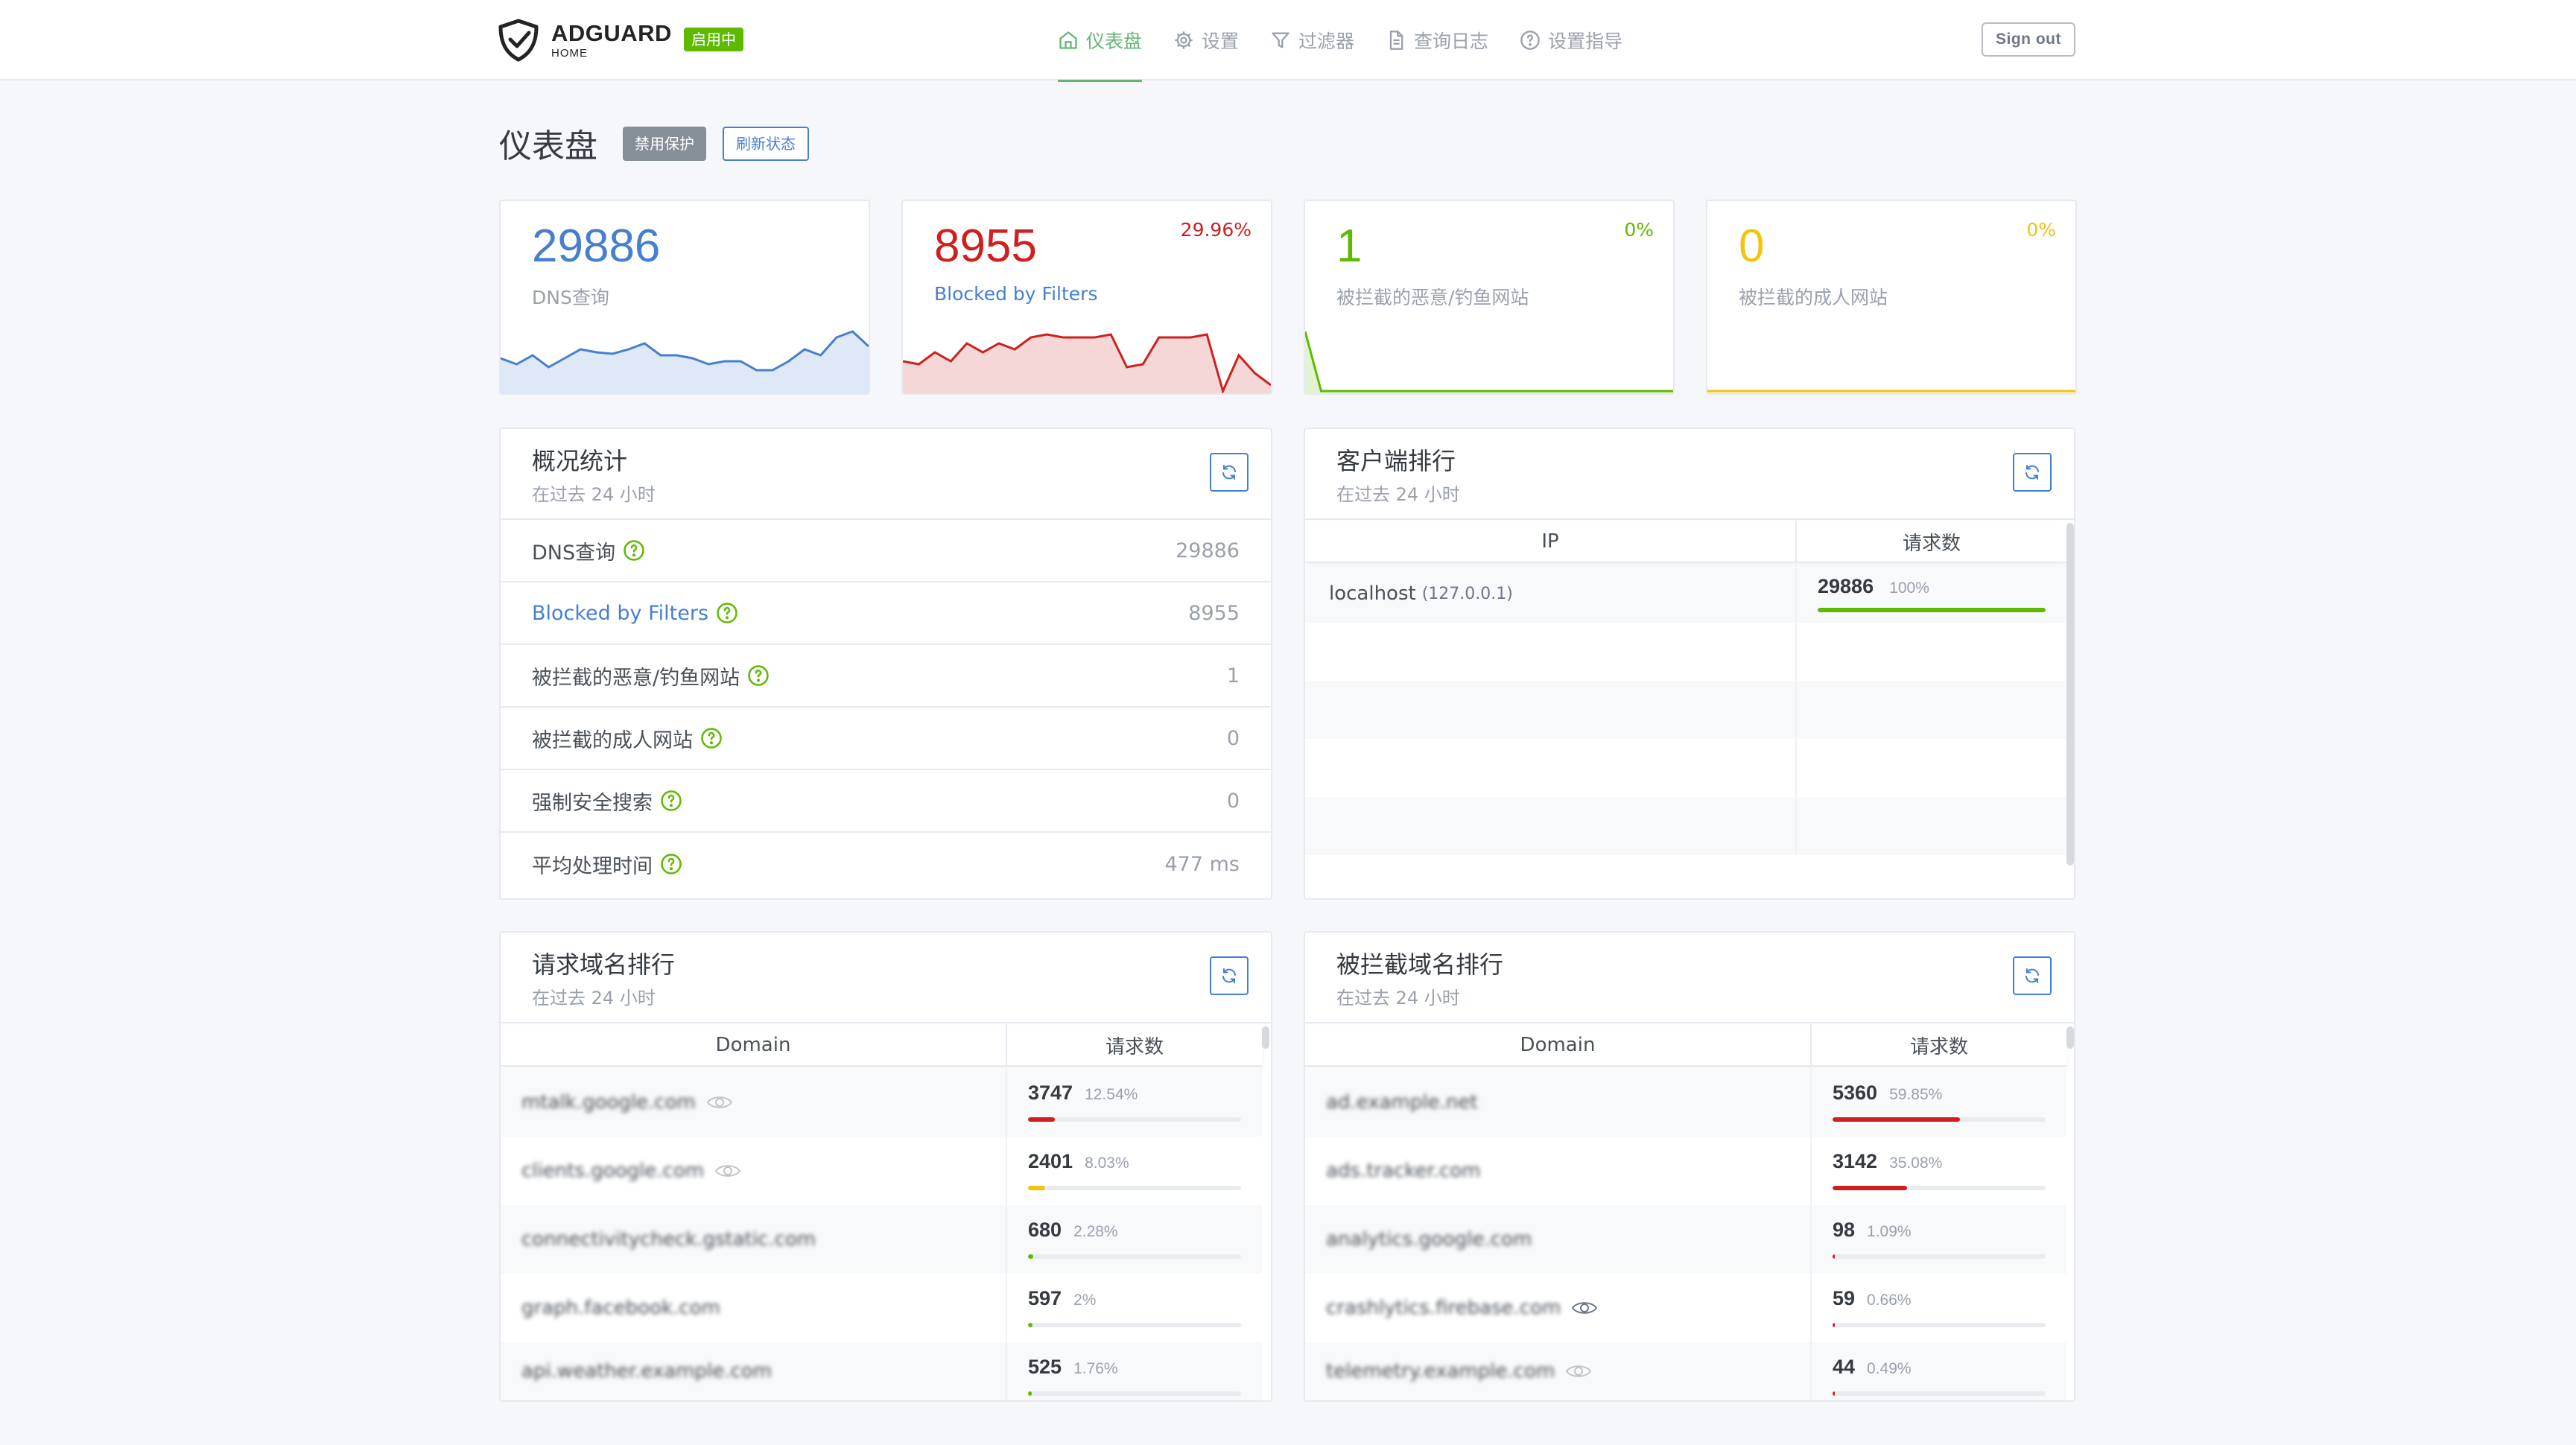  Describe the element at coordinates (584, 40) in the screenshot. I see `adguard-logo: ADGUARD HOME` at that location.